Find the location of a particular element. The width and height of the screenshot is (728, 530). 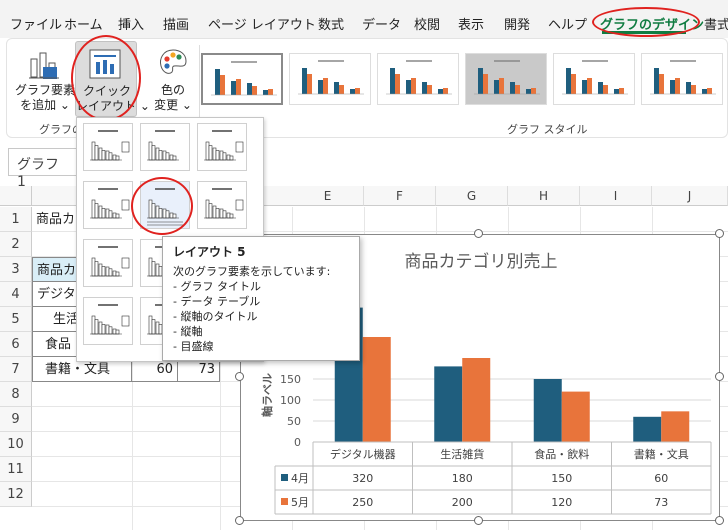

tab-help: ヘルプ is located at coordinates (567, 23).